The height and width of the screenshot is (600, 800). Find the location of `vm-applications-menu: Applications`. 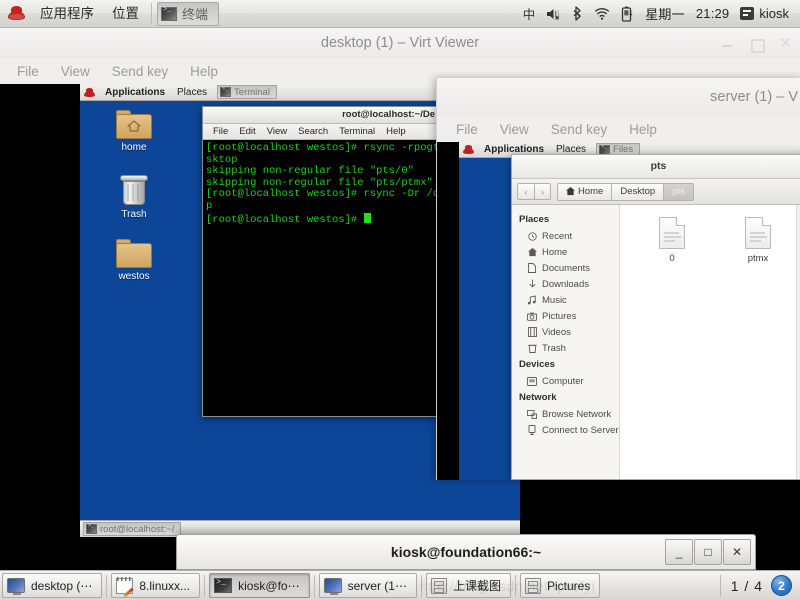

vm-applications-menu: Applications is located at coordinates (135, 92).